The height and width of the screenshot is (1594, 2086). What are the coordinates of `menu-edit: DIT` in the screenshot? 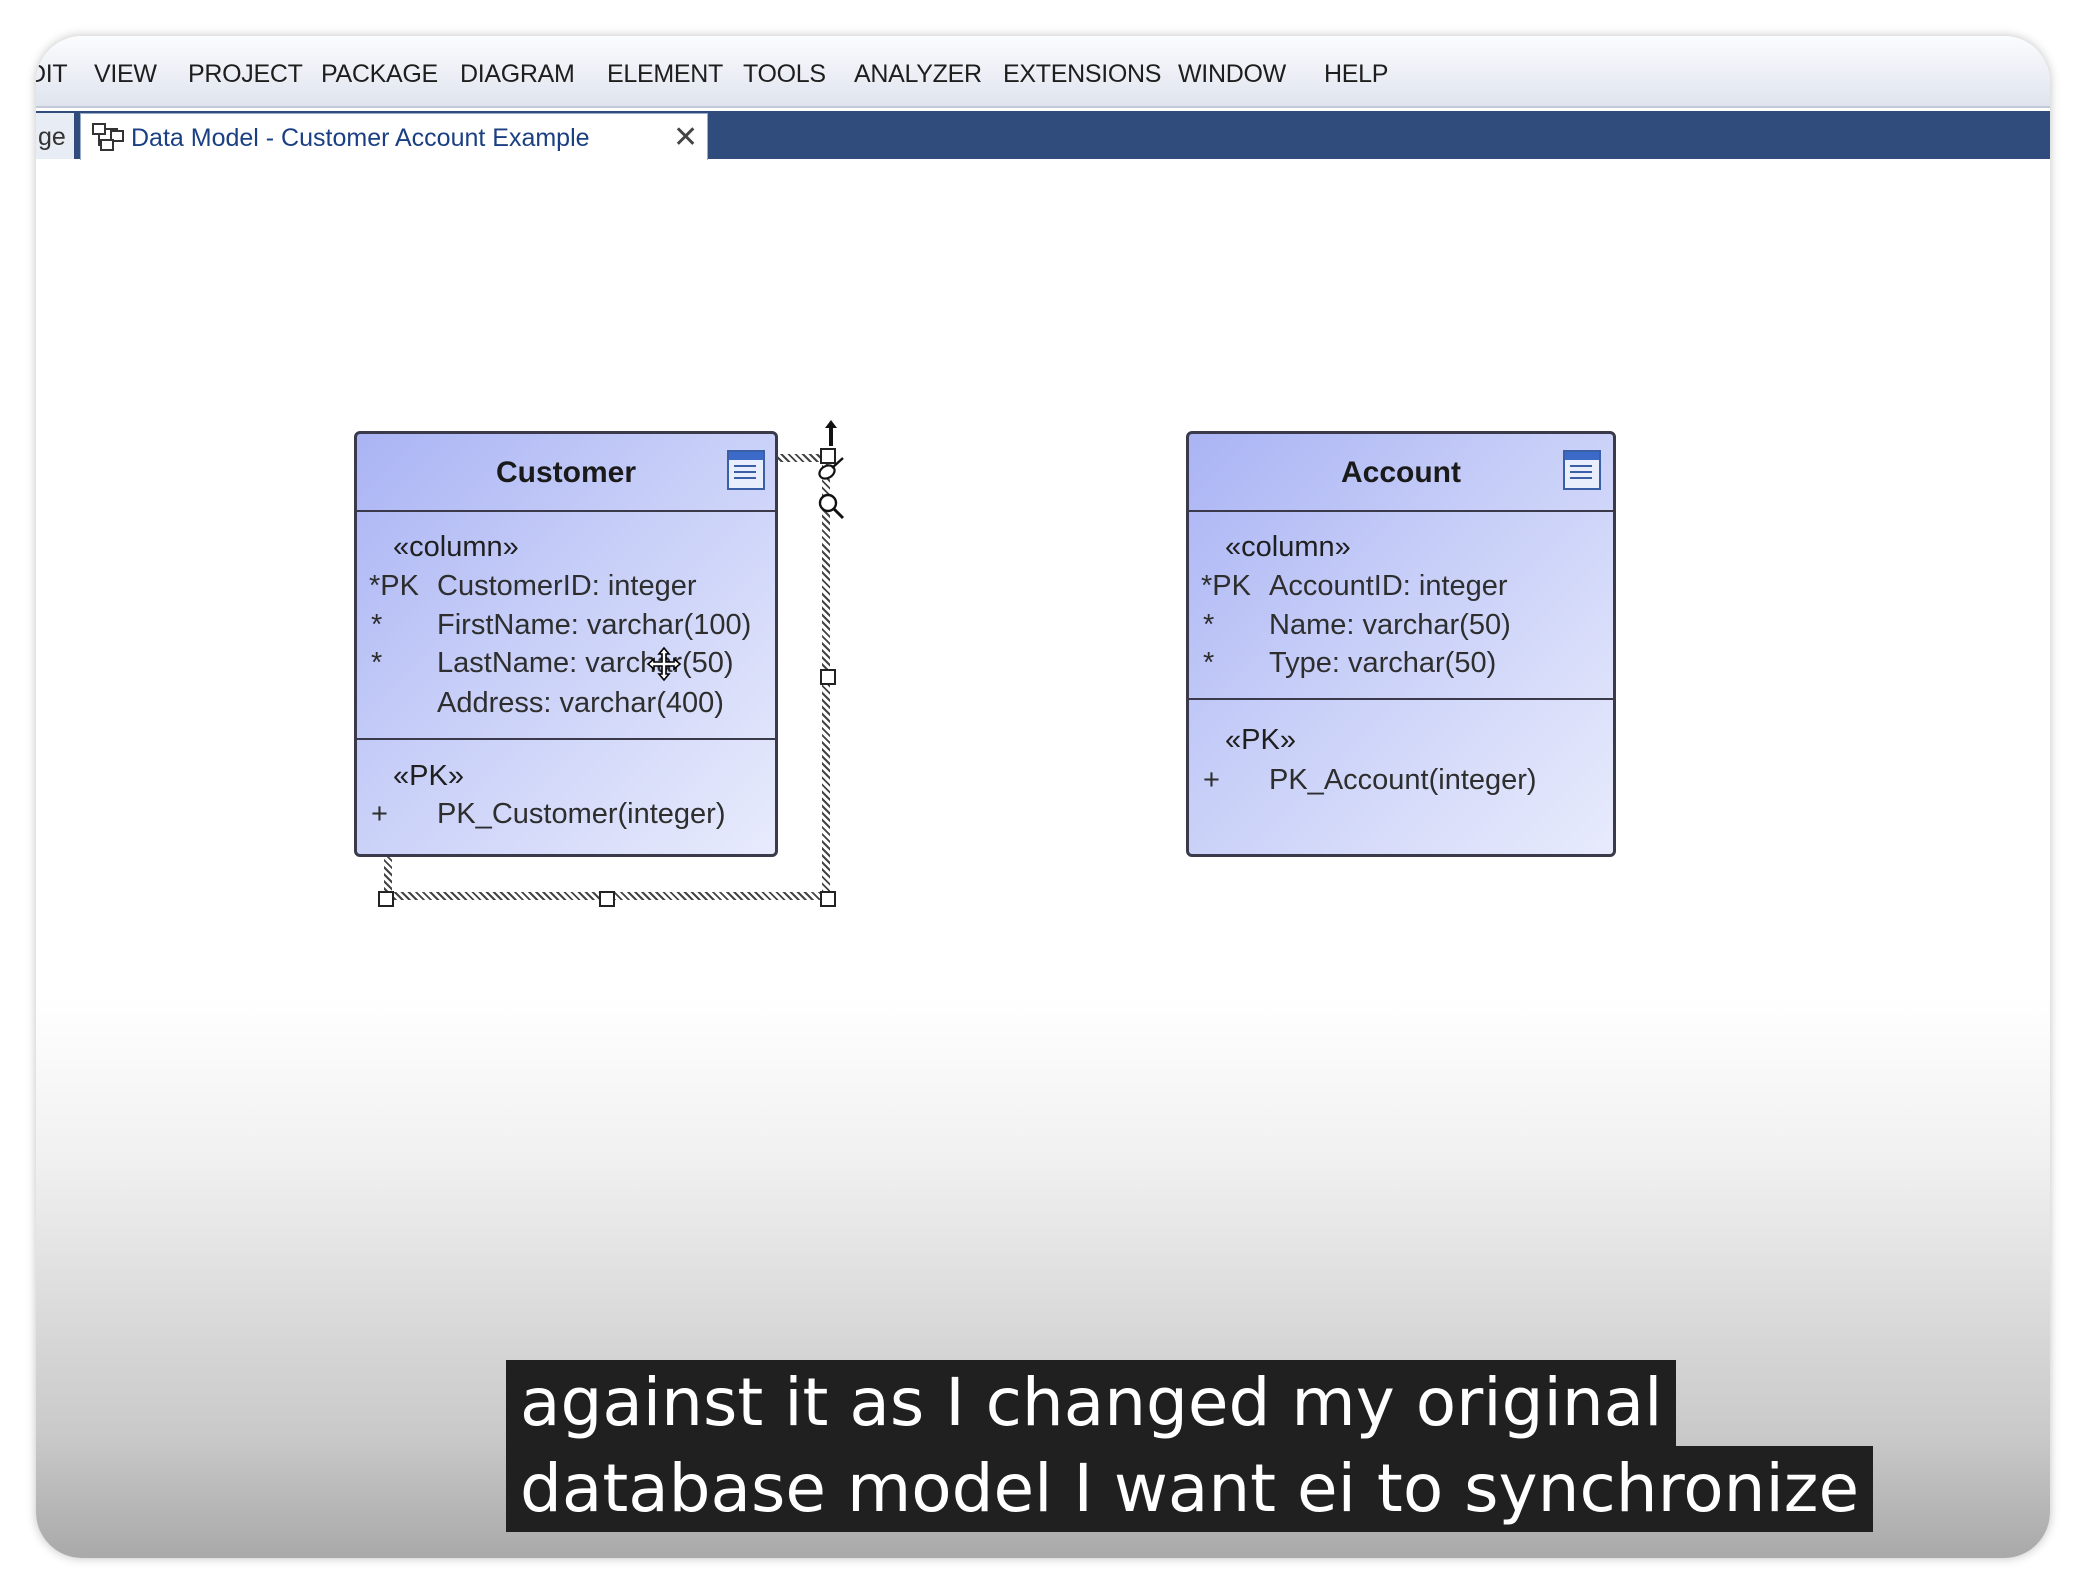 It's located at (52, 74).